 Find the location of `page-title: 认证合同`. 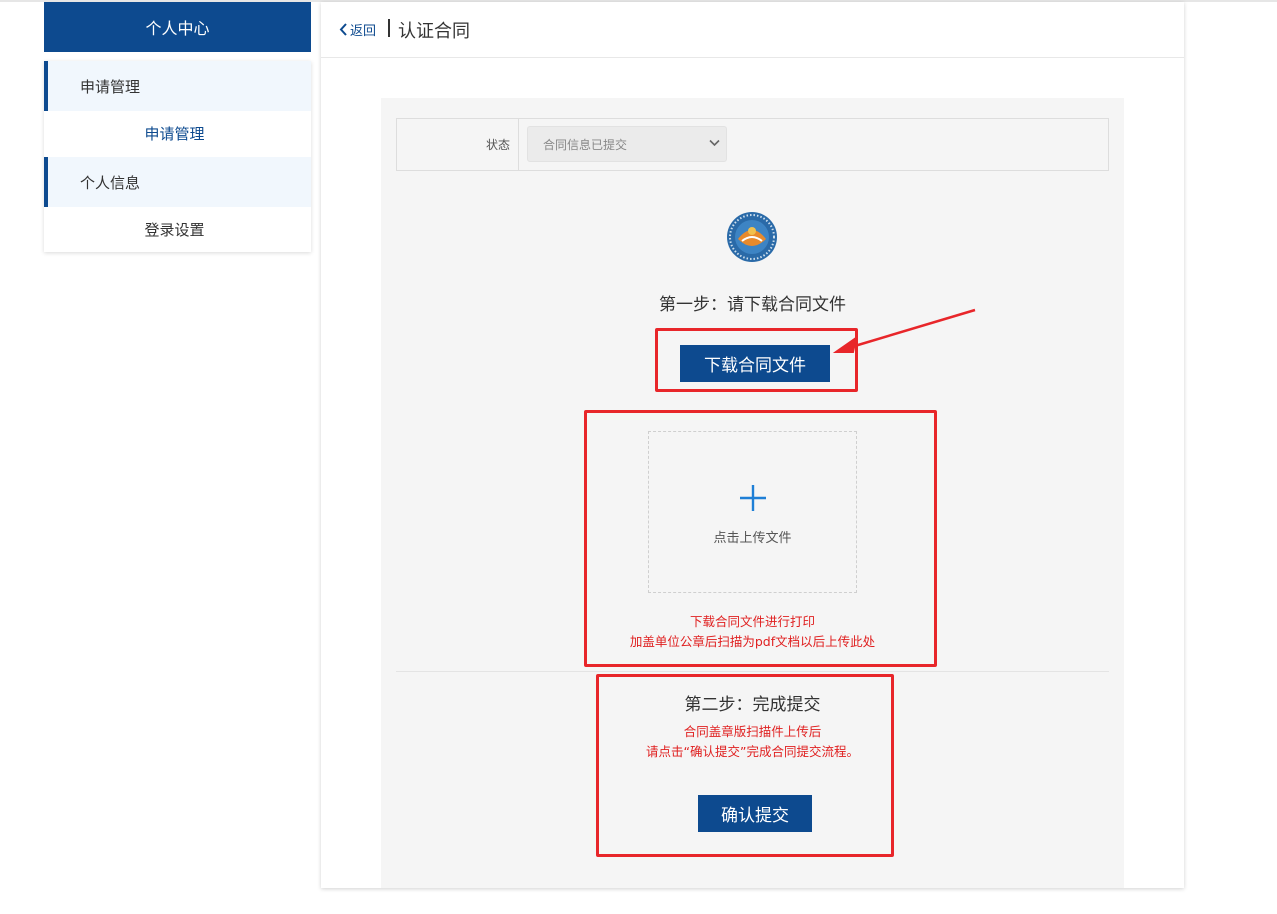

page-title: 认证合同 is located at coordinates (434, 31).